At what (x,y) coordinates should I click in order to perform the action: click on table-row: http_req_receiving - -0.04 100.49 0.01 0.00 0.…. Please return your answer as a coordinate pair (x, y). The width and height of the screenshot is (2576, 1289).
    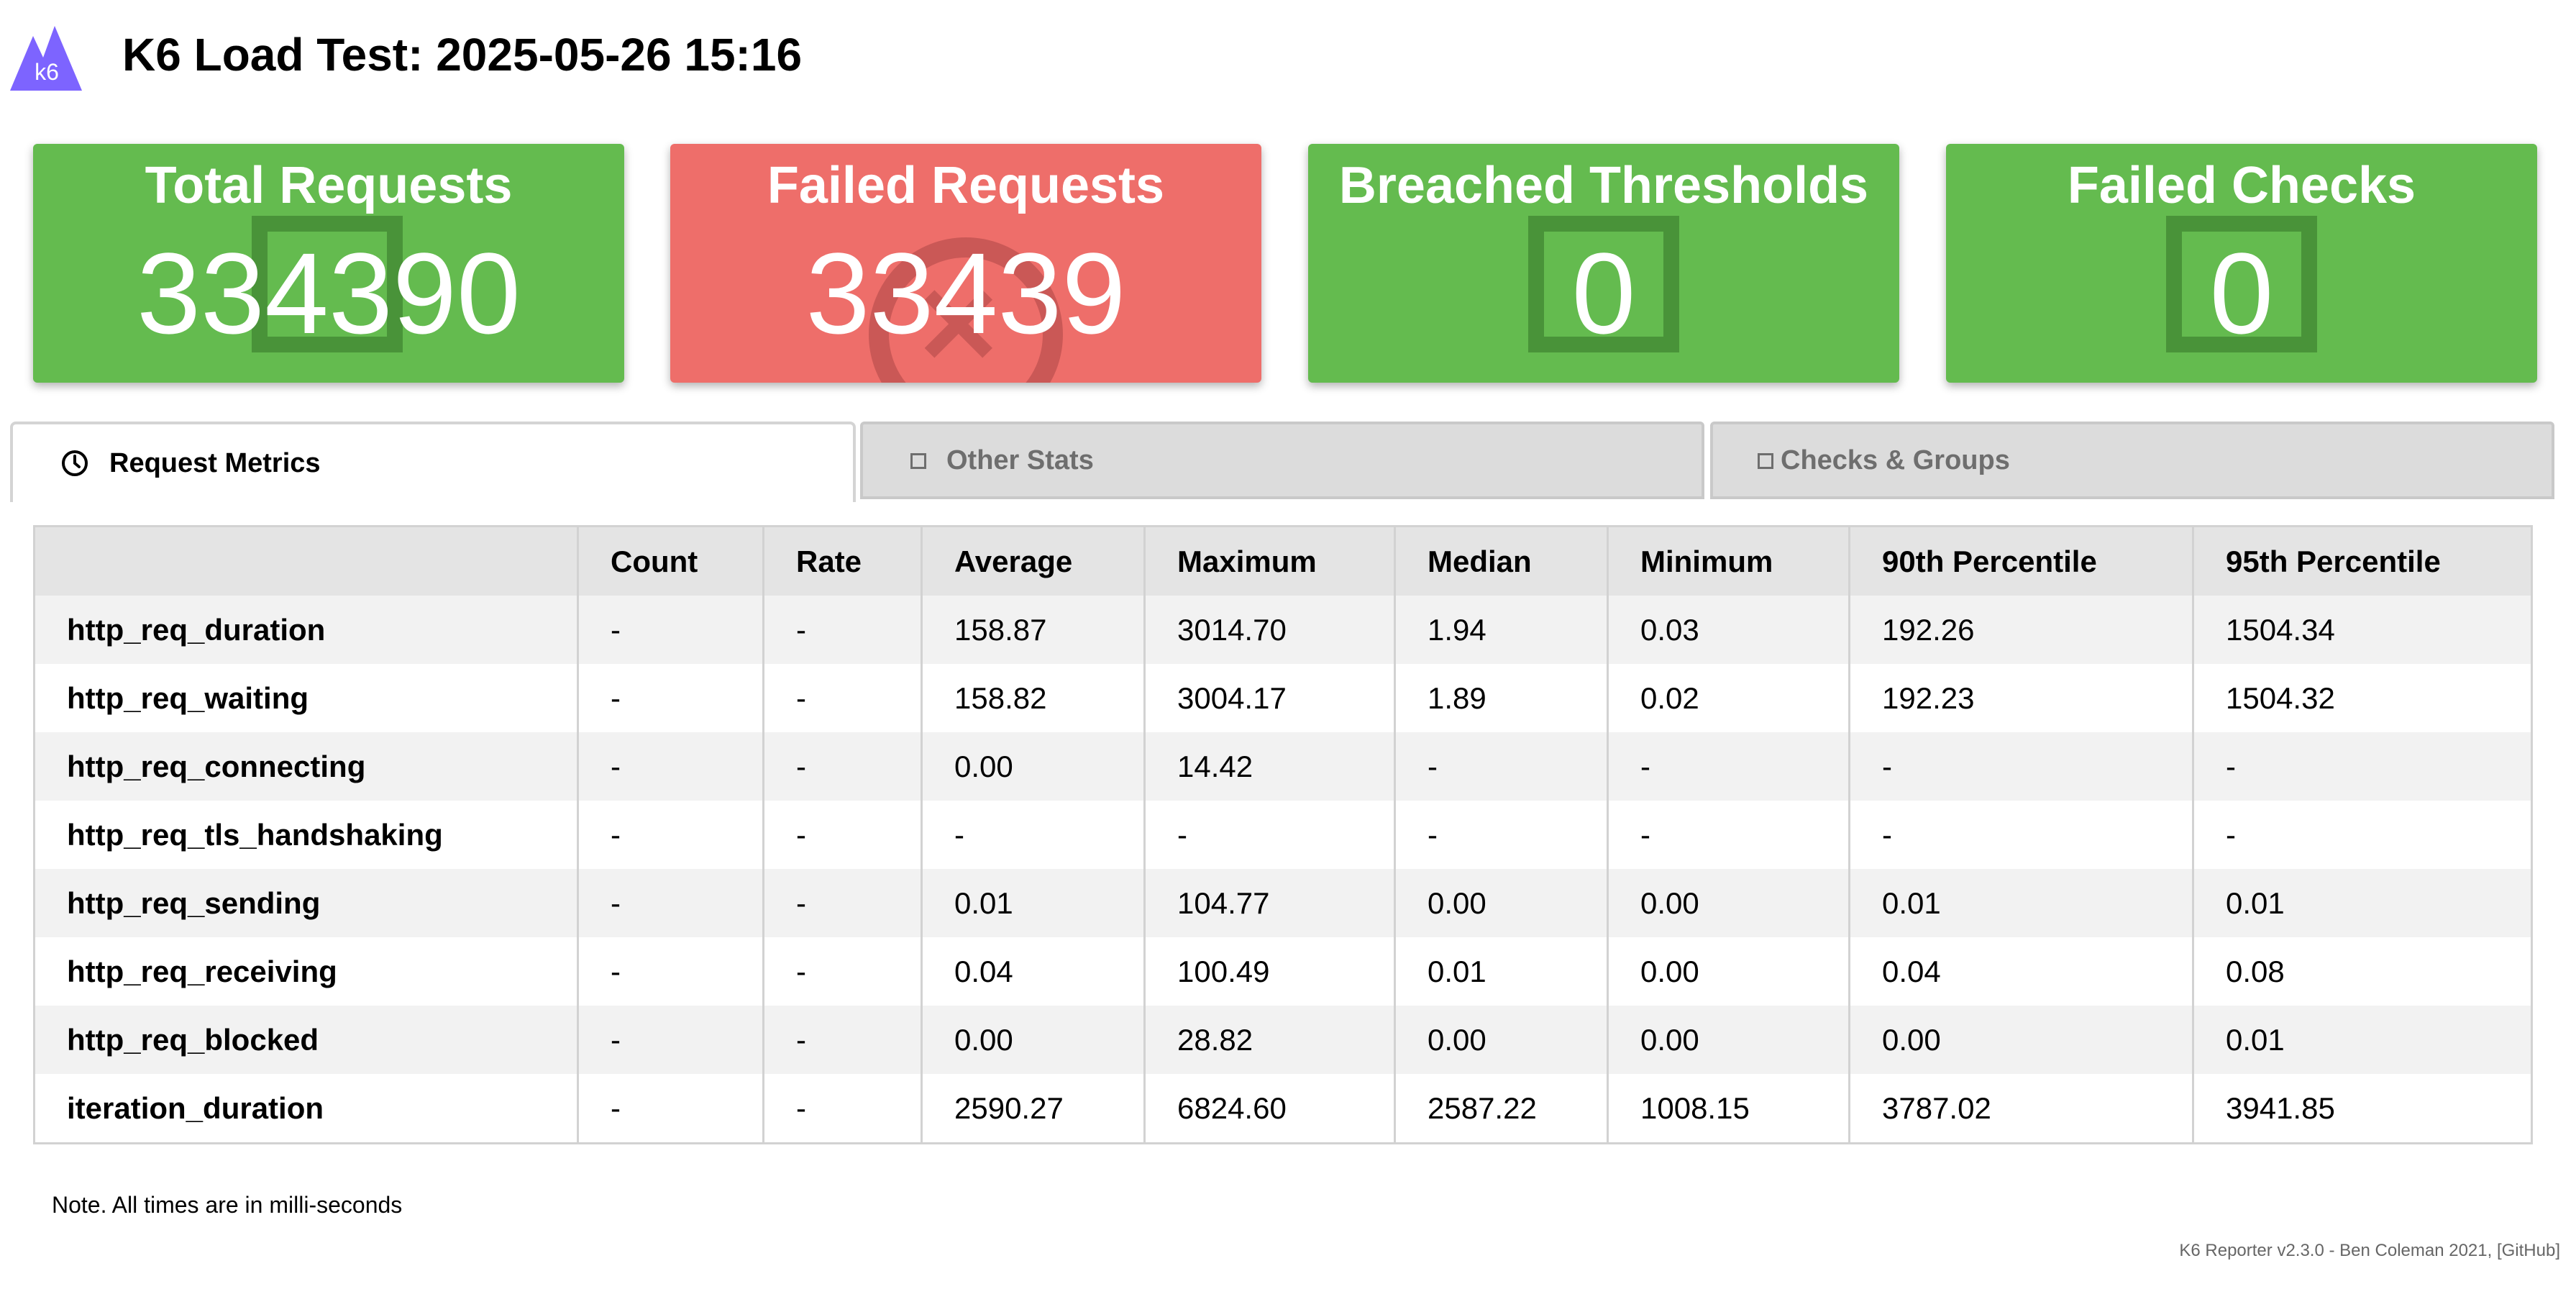
    Looking at the image, I should click on (1282, 971).